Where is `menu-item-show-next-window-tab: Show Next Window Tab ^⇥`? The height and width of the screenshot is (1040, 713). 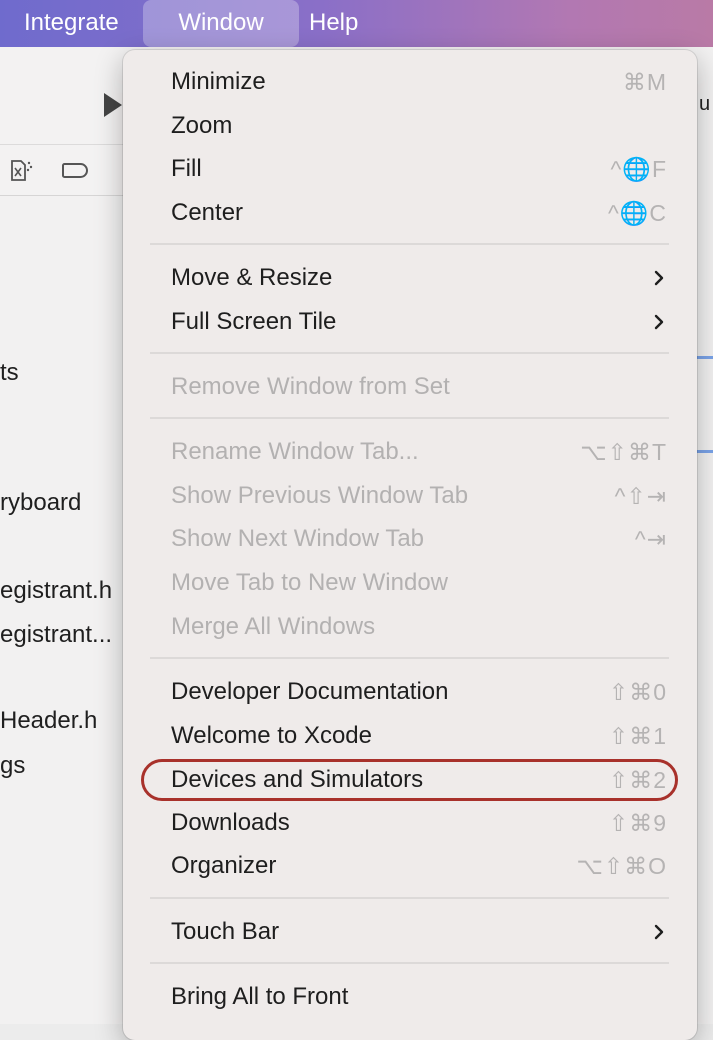
menu-item-show-next-window-tab: Show Next Window Tab ^⇥ is located at coordinates (410, 539).